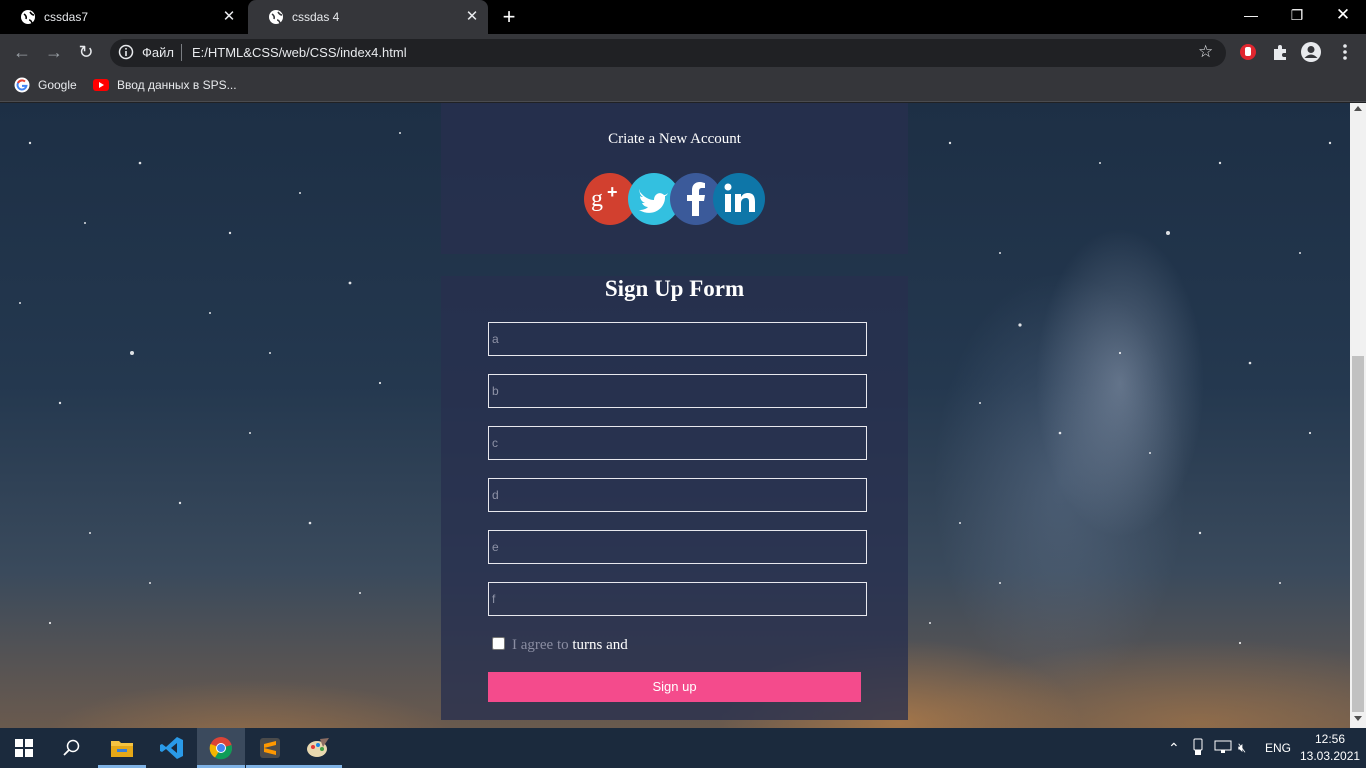  Describe the element at coordinates (158, 52) in the screenshot. I see `scheme-label: Файл` at that location.